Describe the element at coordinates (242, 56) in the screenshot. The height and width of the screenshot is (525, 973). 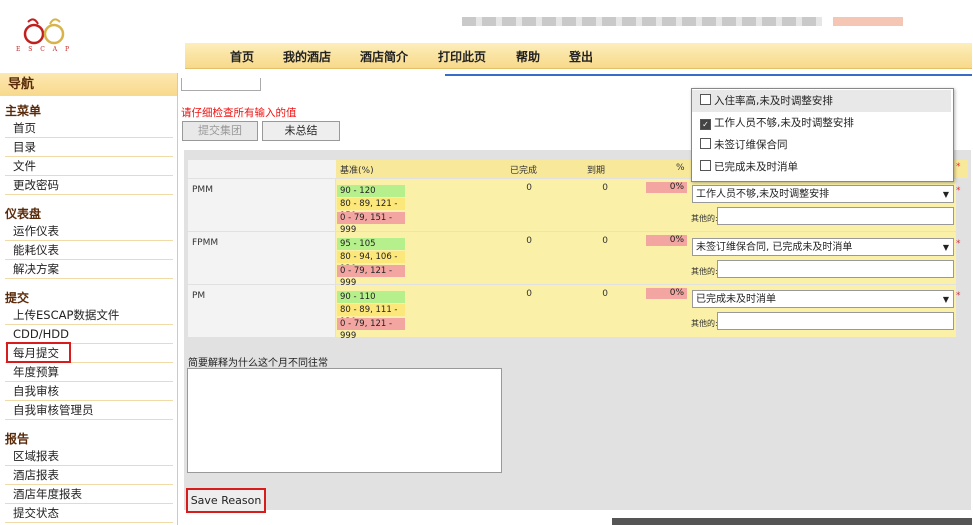
I see `nav-home: 首页` at that location.